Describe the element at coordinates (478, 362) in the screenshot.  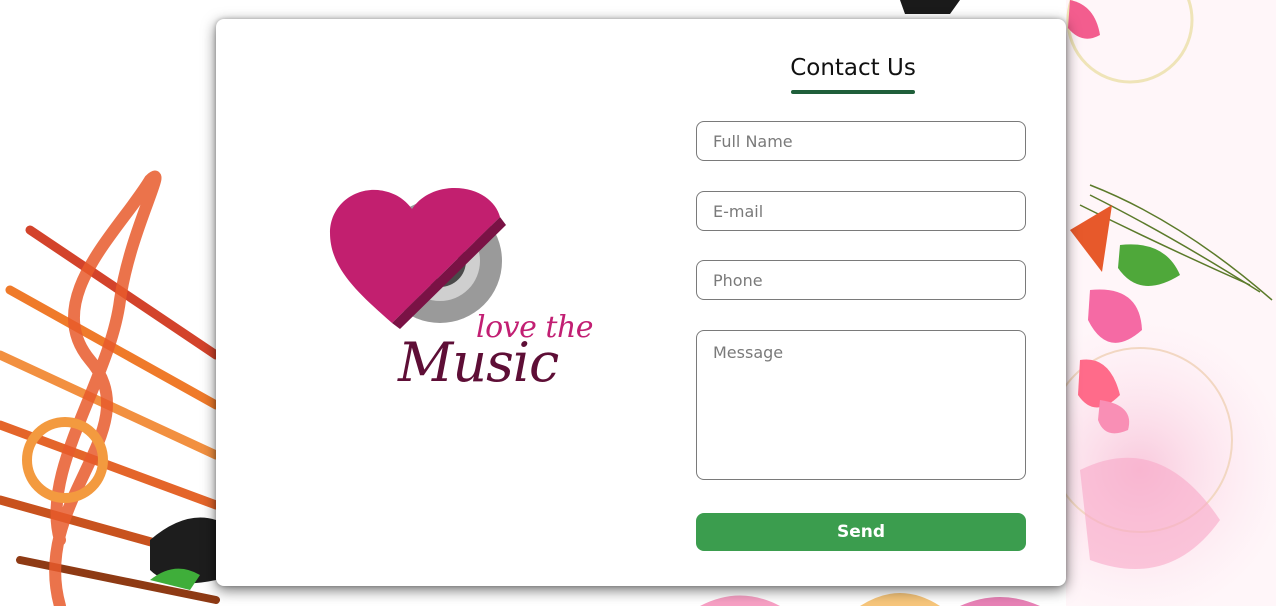
I see `logo-text-music: Music` at that location.